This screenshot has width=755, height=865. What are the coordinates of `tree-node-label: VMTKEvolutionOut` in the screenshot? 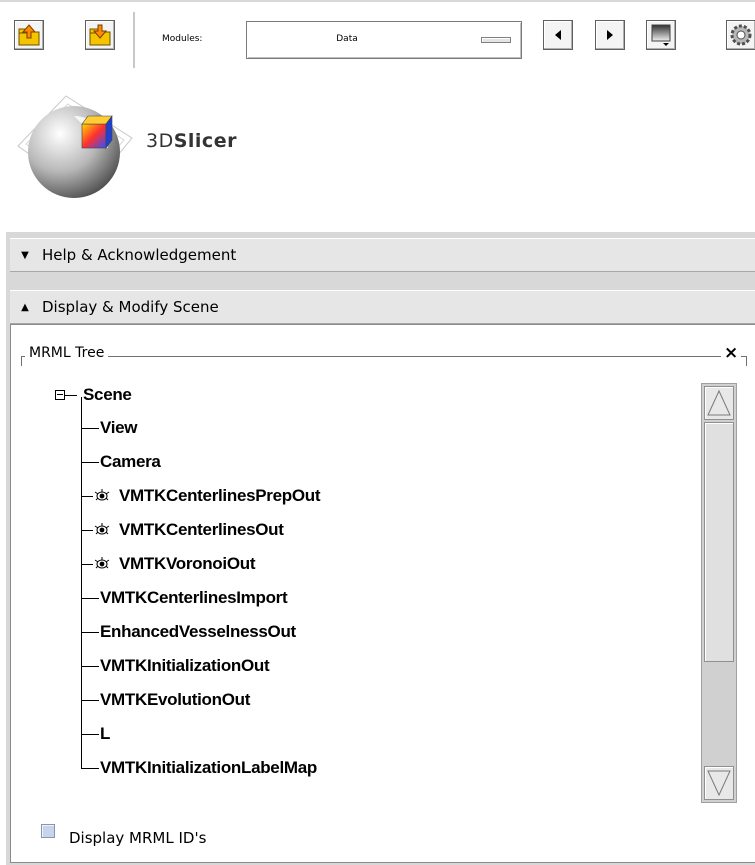 It's located at (175, 699).